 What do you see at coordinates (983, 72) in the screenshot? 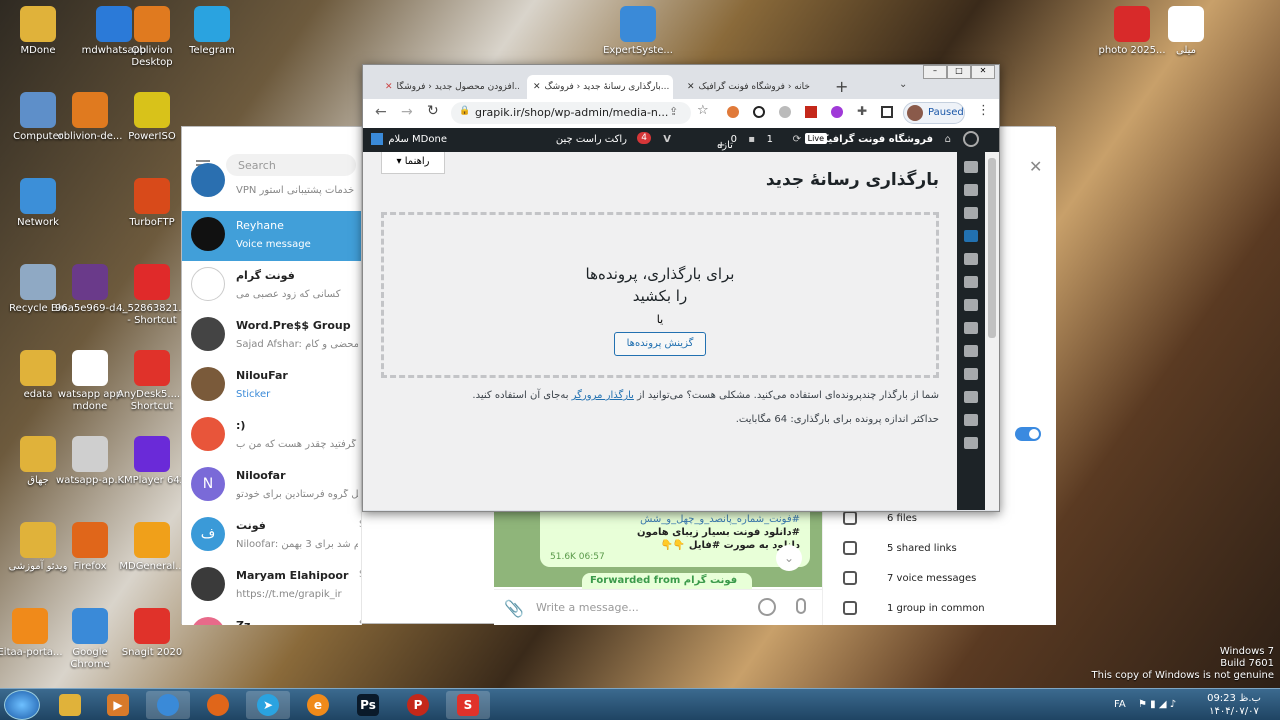
I see `close-button: ✕` at bounding box center [983, 72].